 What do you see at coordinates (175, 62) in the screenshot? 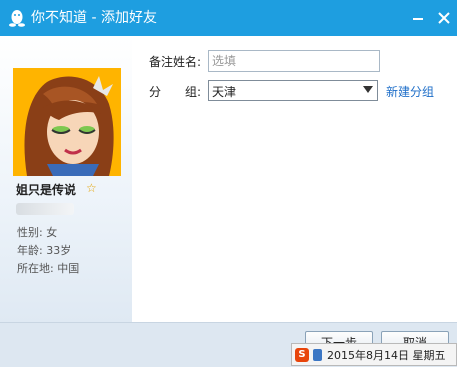
I see `remark-name-label: 备注姓名:` at bounding box center [175, 62].